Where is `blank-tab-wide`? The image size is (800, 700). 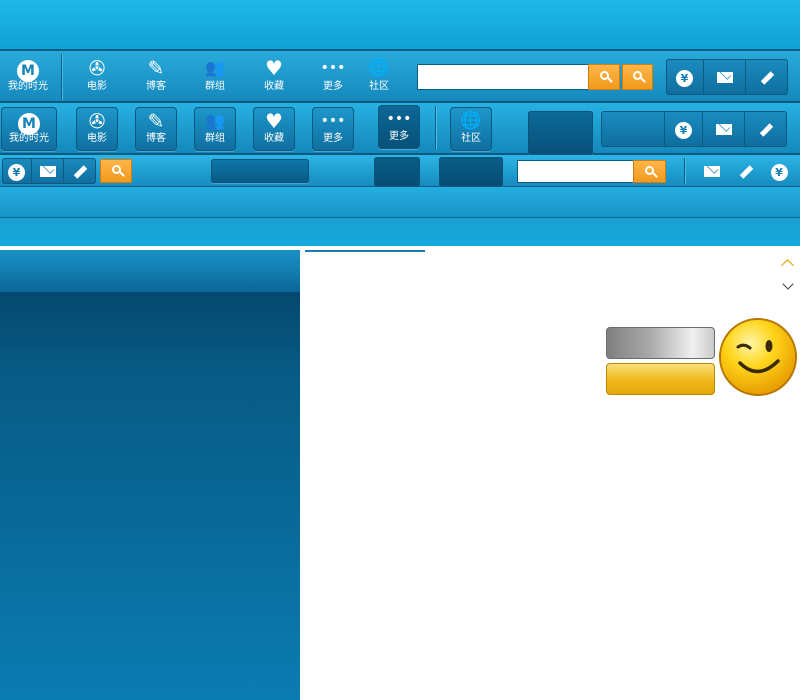
blank-tab-wide is located at coordinates (471, 172).